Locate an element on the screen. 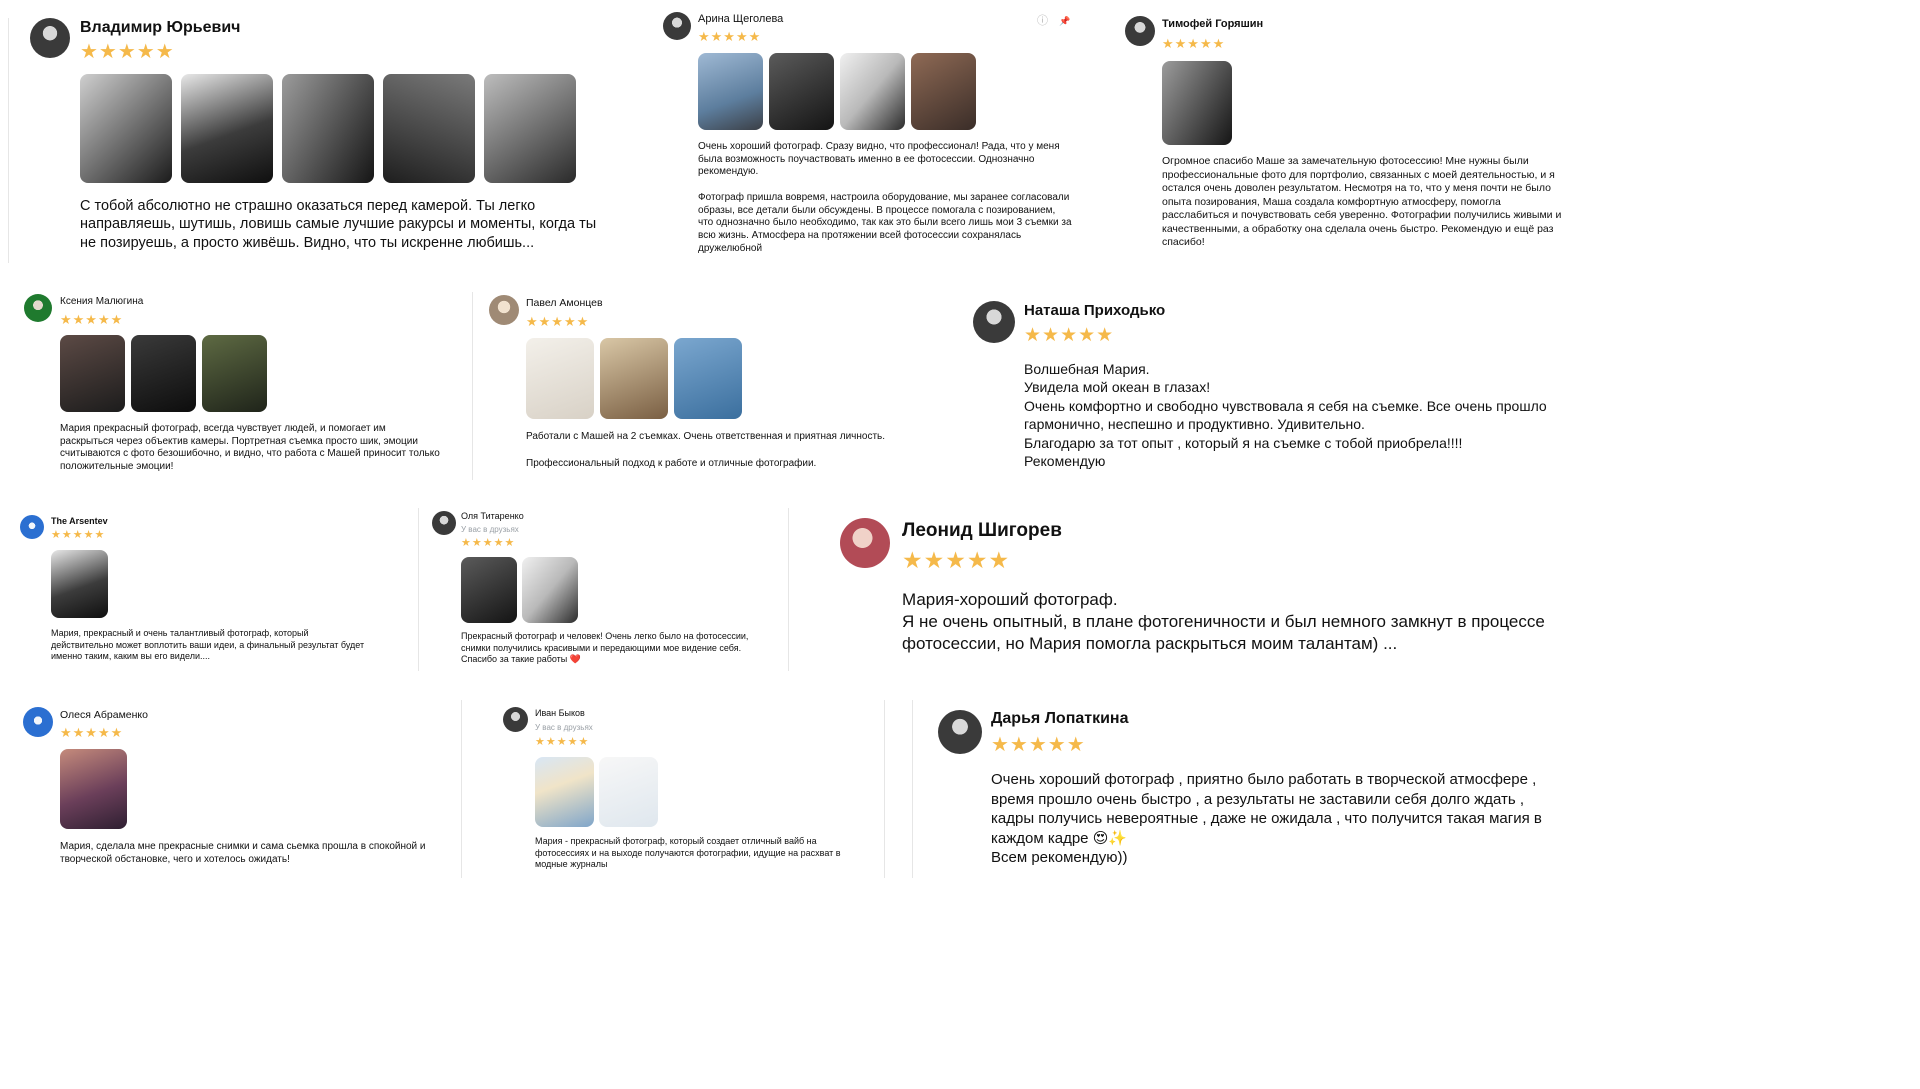 The width and height of the screenshot is (1920, 1089). reviewer-name: Арина Щеголева is located at coordinates (741, 19).